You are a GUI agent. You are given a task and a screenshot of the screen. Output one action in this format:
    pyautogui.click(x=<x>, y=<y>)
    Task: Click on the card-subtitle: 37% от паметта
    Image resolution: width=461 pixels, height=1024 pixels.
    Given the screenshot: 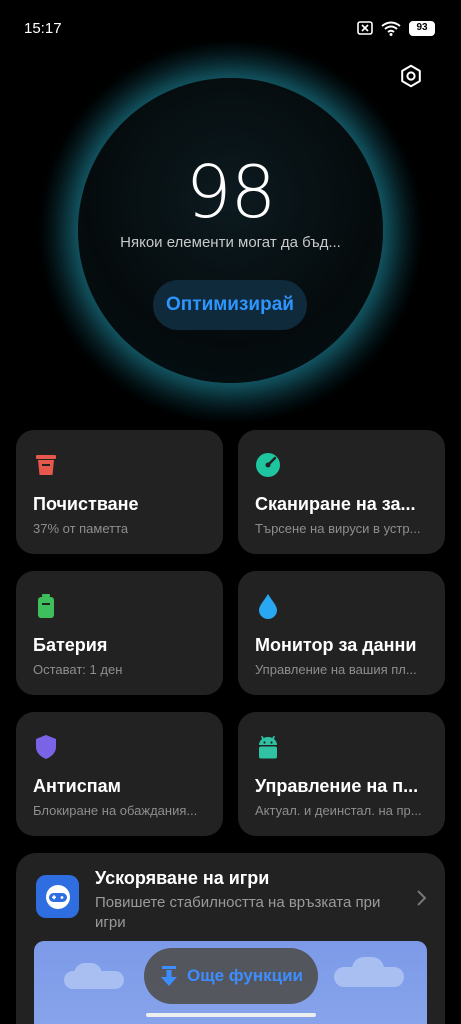 What is the action you would take?
    pyautogui.click(x=81, y=528)
    